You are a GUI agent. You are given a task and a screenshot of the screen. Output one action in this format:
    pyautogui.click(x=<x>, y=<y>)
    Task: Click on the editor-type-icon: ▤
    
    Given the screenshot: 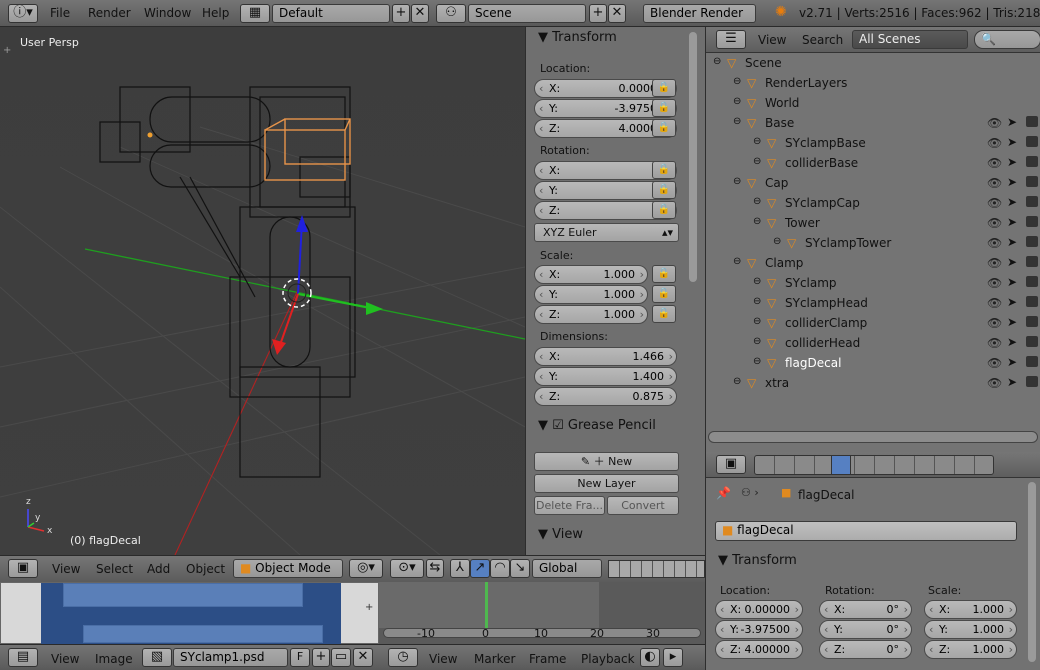 What is the action you would take?
    pyautogui.click(x=23, y=657)
    